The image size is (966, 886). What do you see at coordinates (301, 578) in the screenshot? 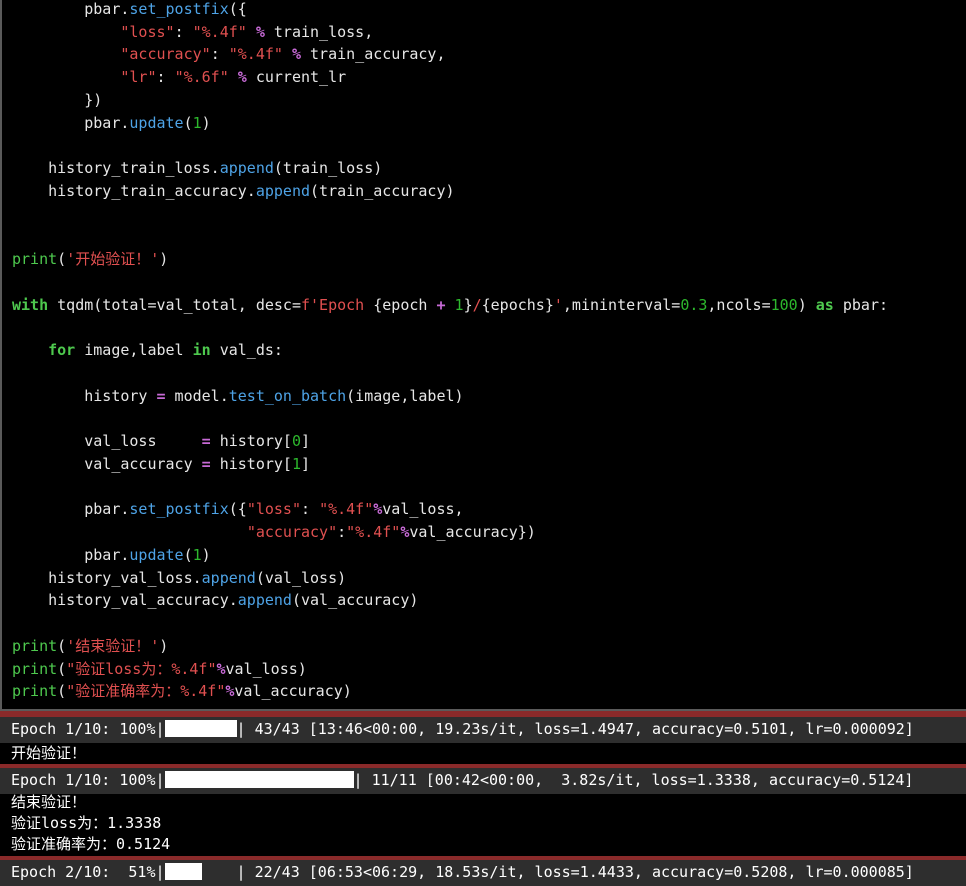
I see `code-token: (val_loss)` at bounding box center [301, 578].